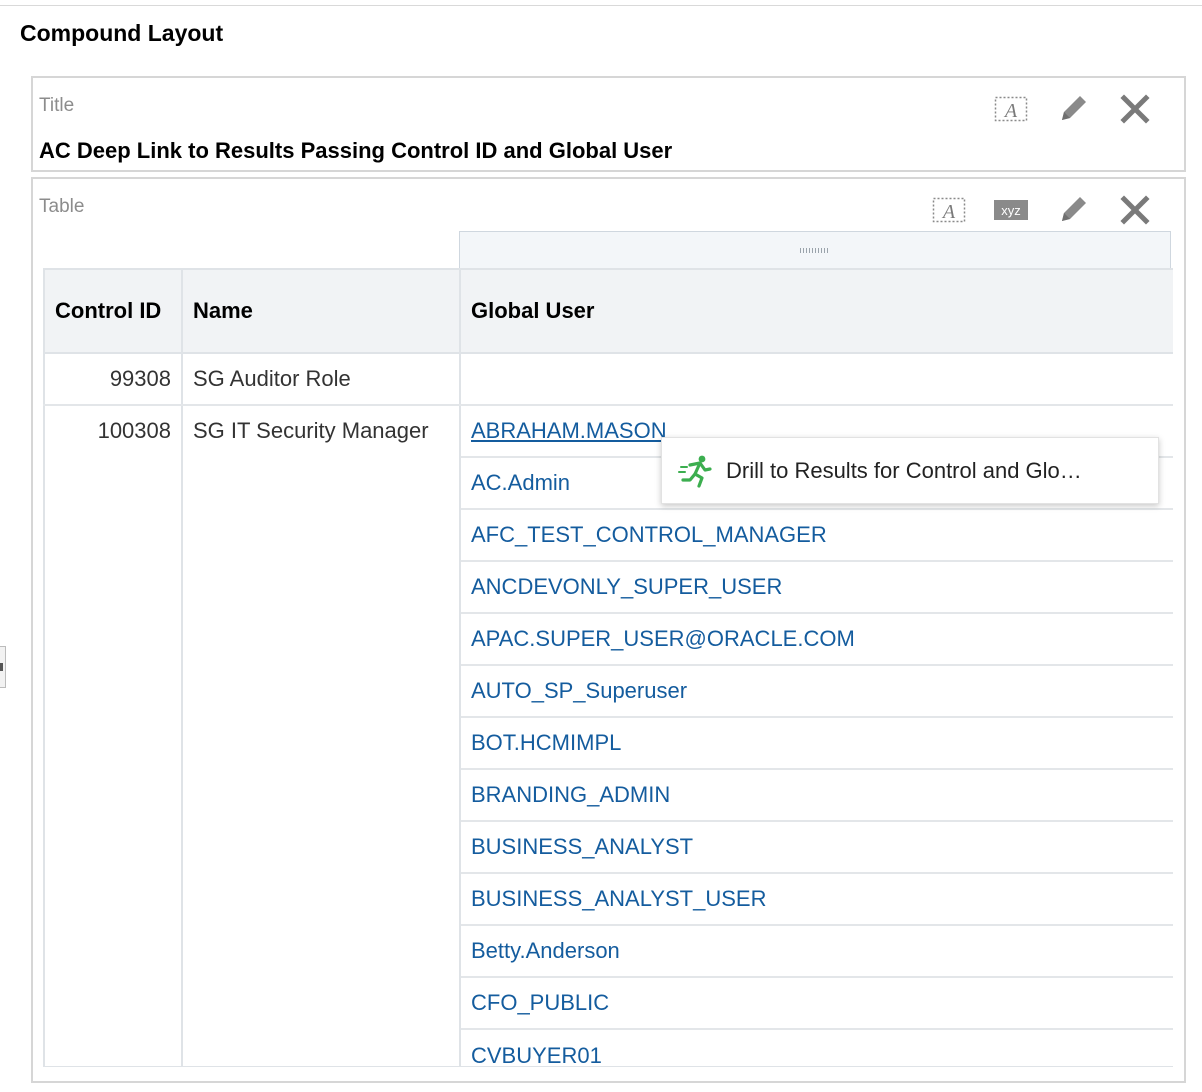  Describe the element at coordinates (122, 33) in the screenshot. I see `section-title: Compound Layout` at that location.